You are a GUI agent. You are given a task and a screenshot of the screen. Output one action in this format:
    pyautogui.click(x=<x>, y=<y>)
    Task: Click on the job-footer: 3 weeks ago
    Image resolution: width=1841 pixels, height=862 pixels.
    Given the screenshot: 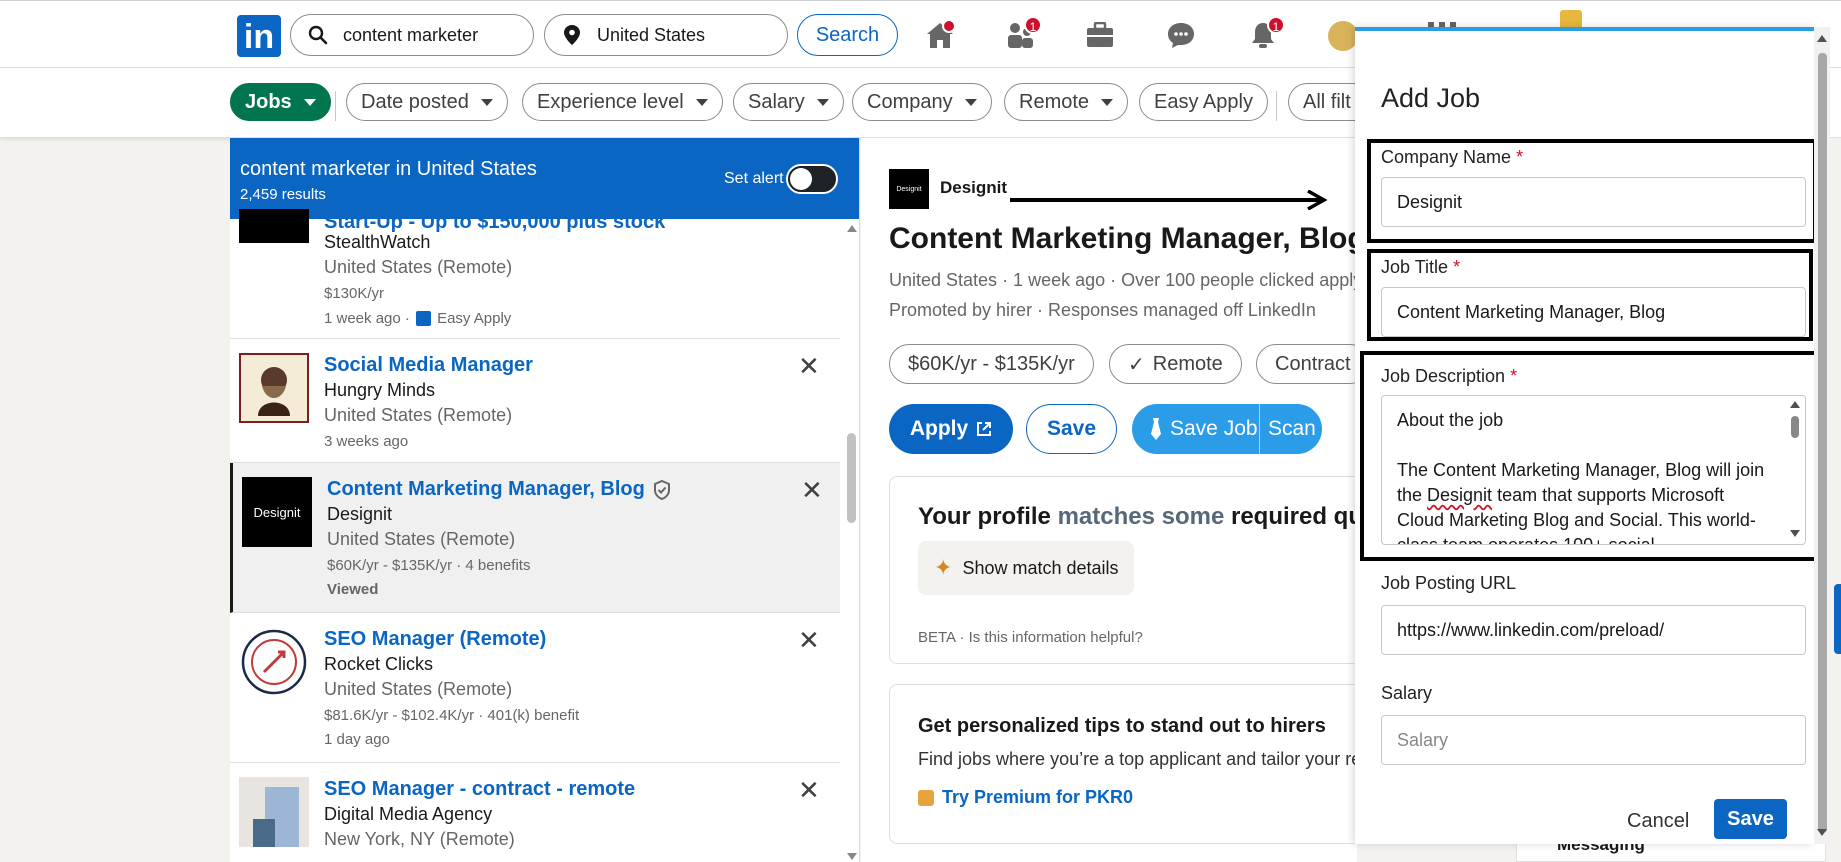 What is the action you would take?
    pyautogui.click(x=366, y=441)
    